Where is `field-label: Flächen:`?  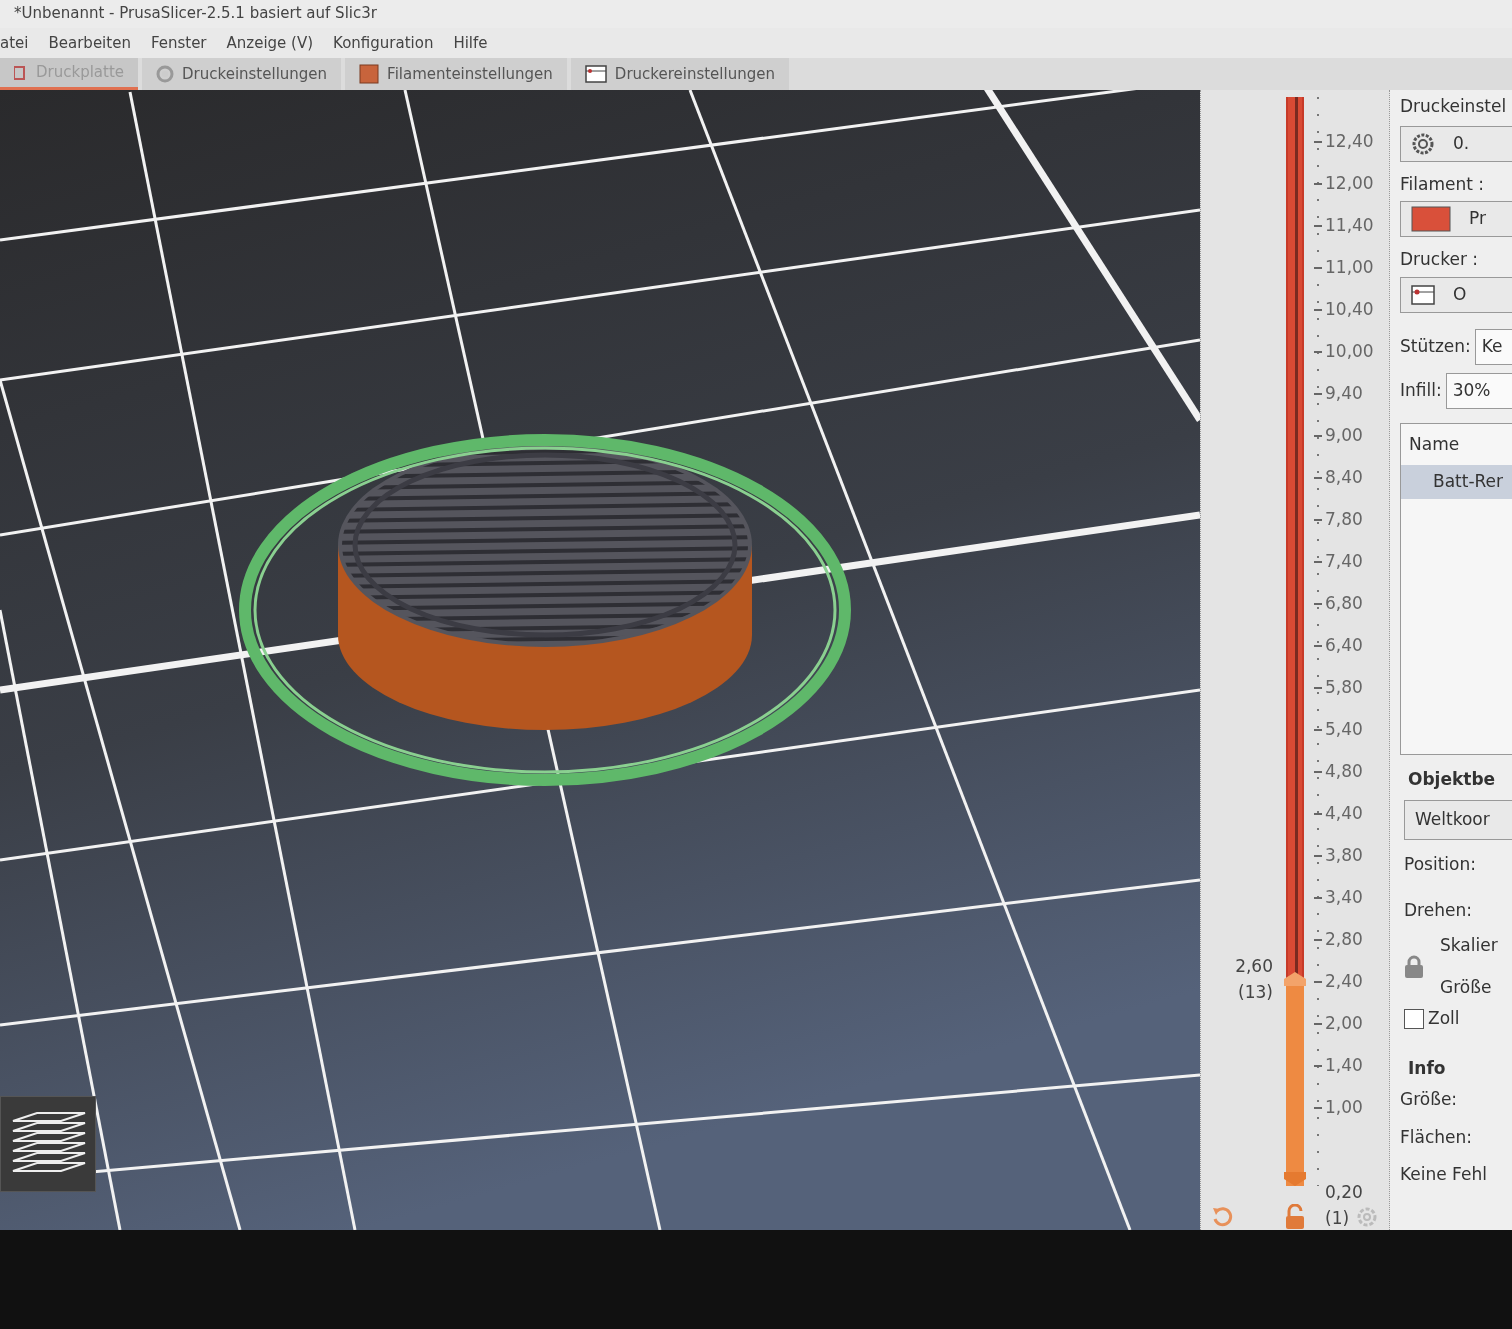
field-label: Flächen: is located at coordinates (1436, 1137).